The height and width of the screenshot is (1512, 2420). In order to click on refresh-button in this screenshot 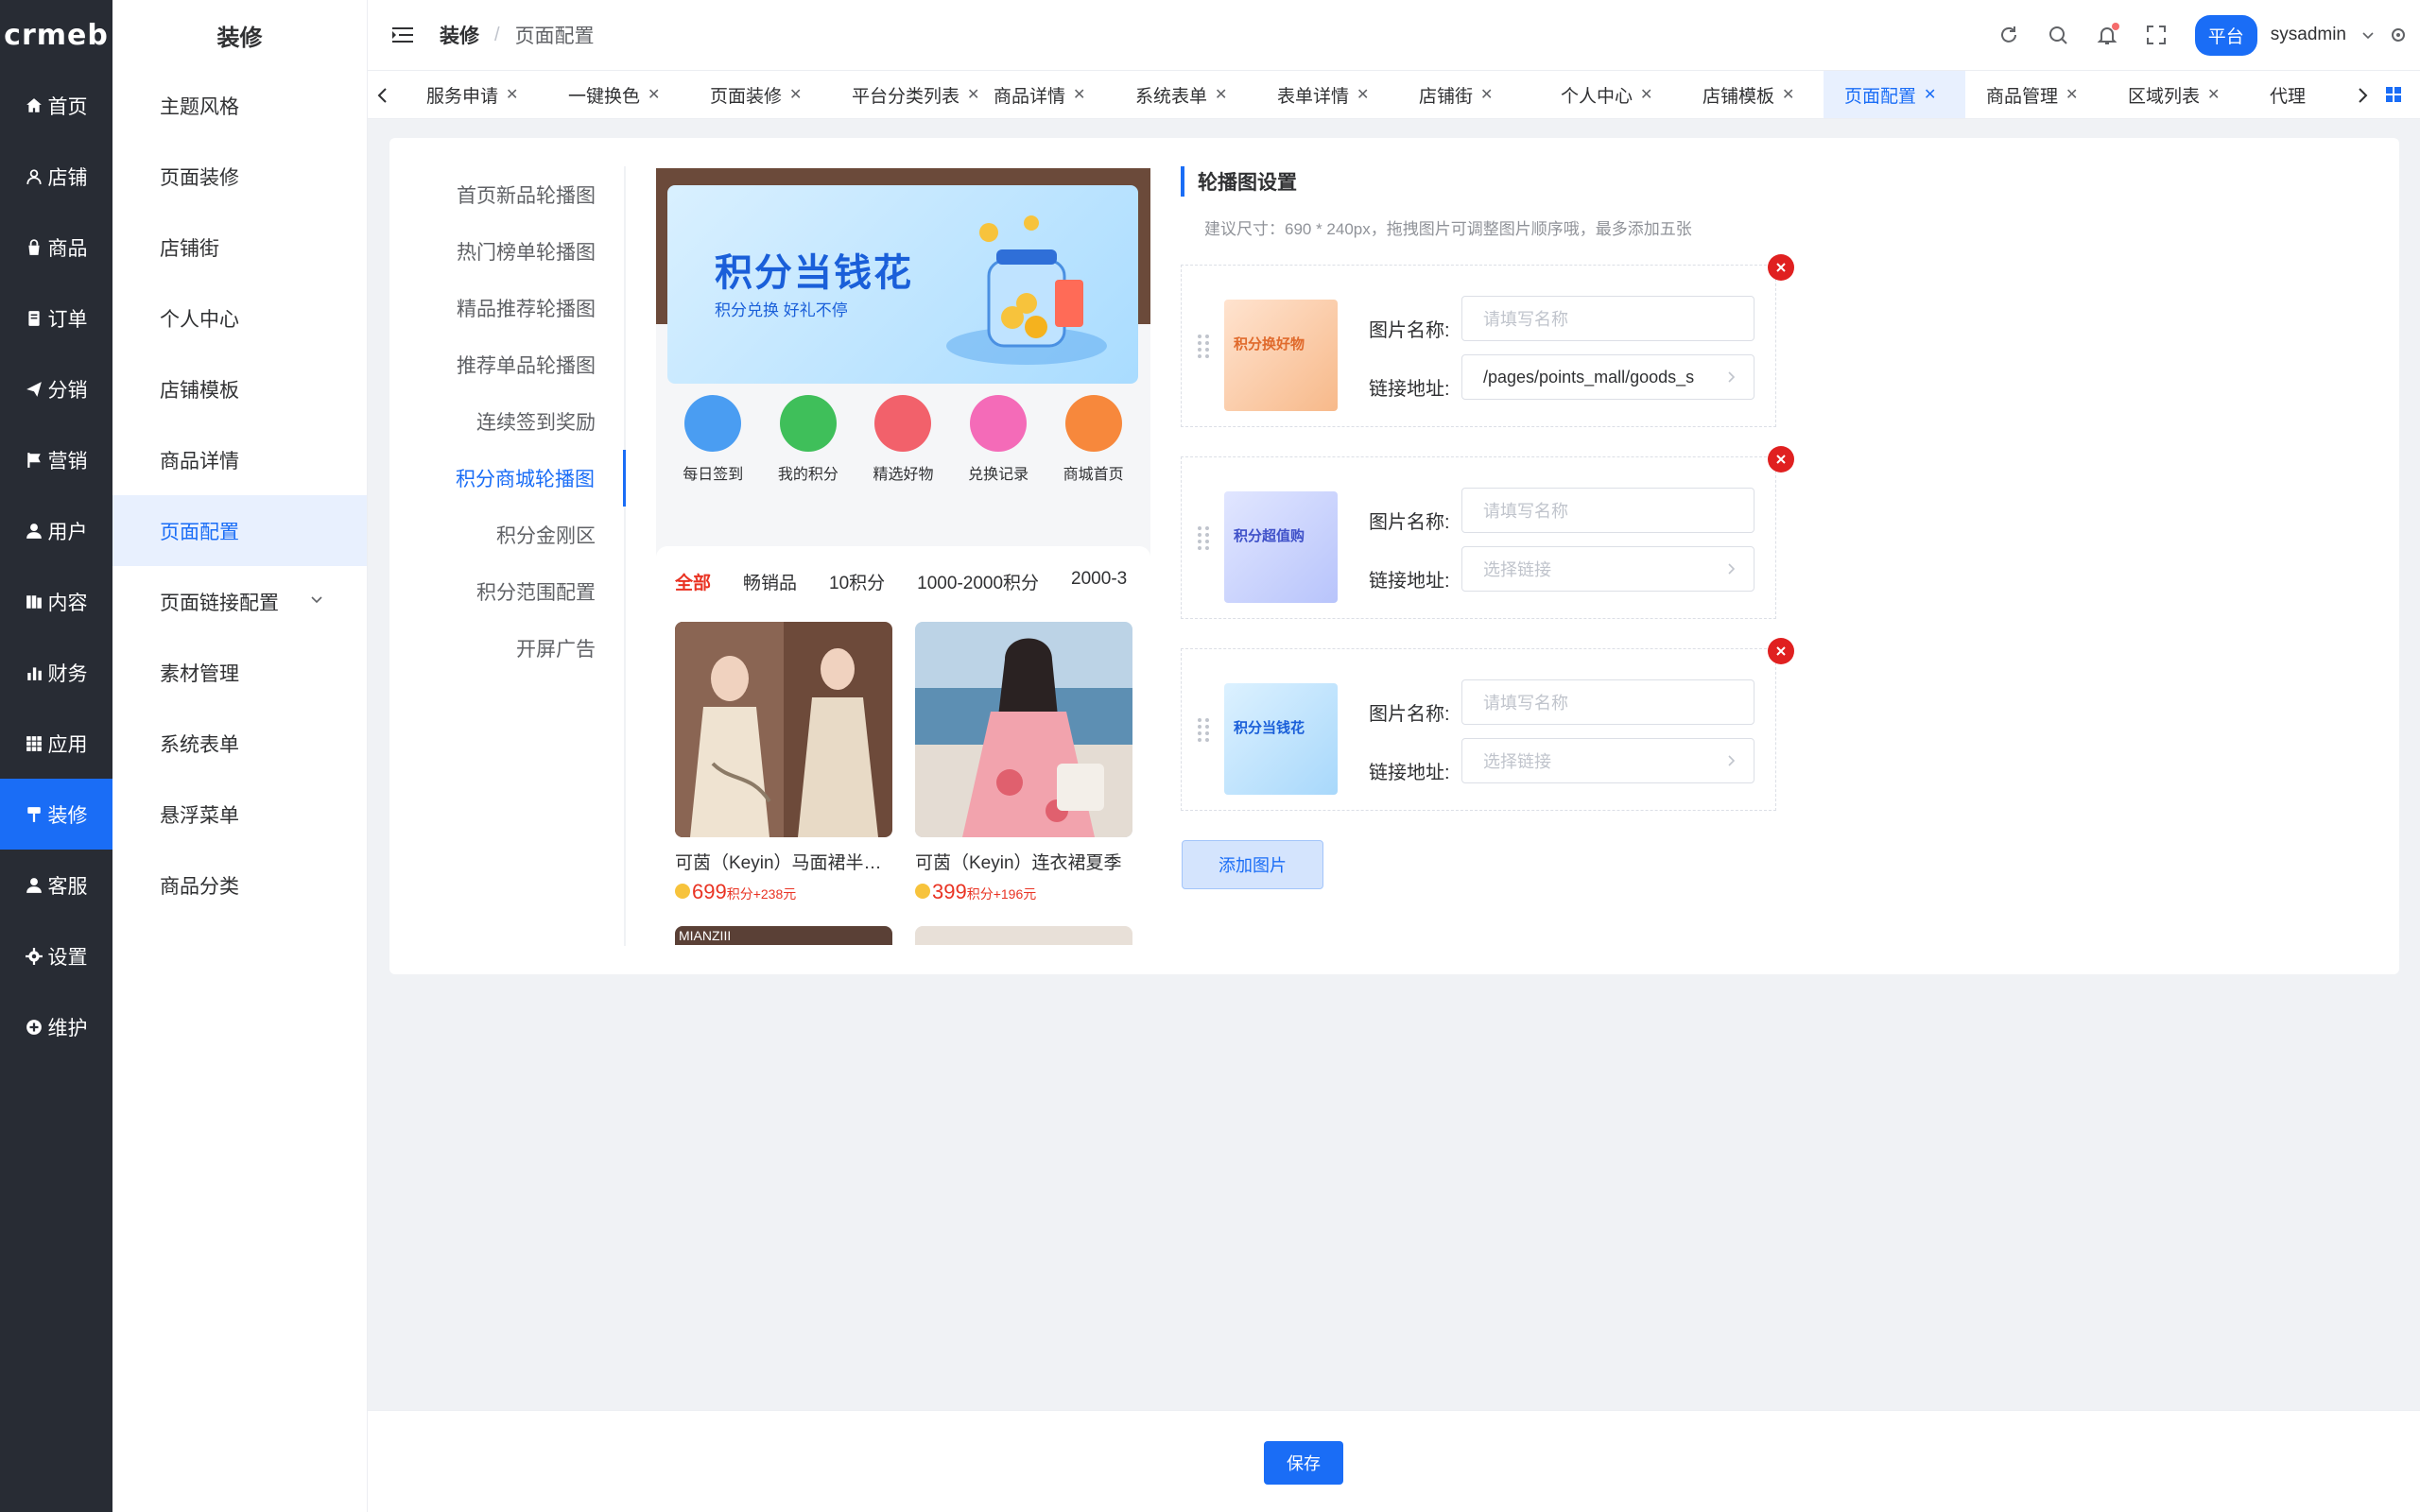, I will do `click(2008, 35)`.